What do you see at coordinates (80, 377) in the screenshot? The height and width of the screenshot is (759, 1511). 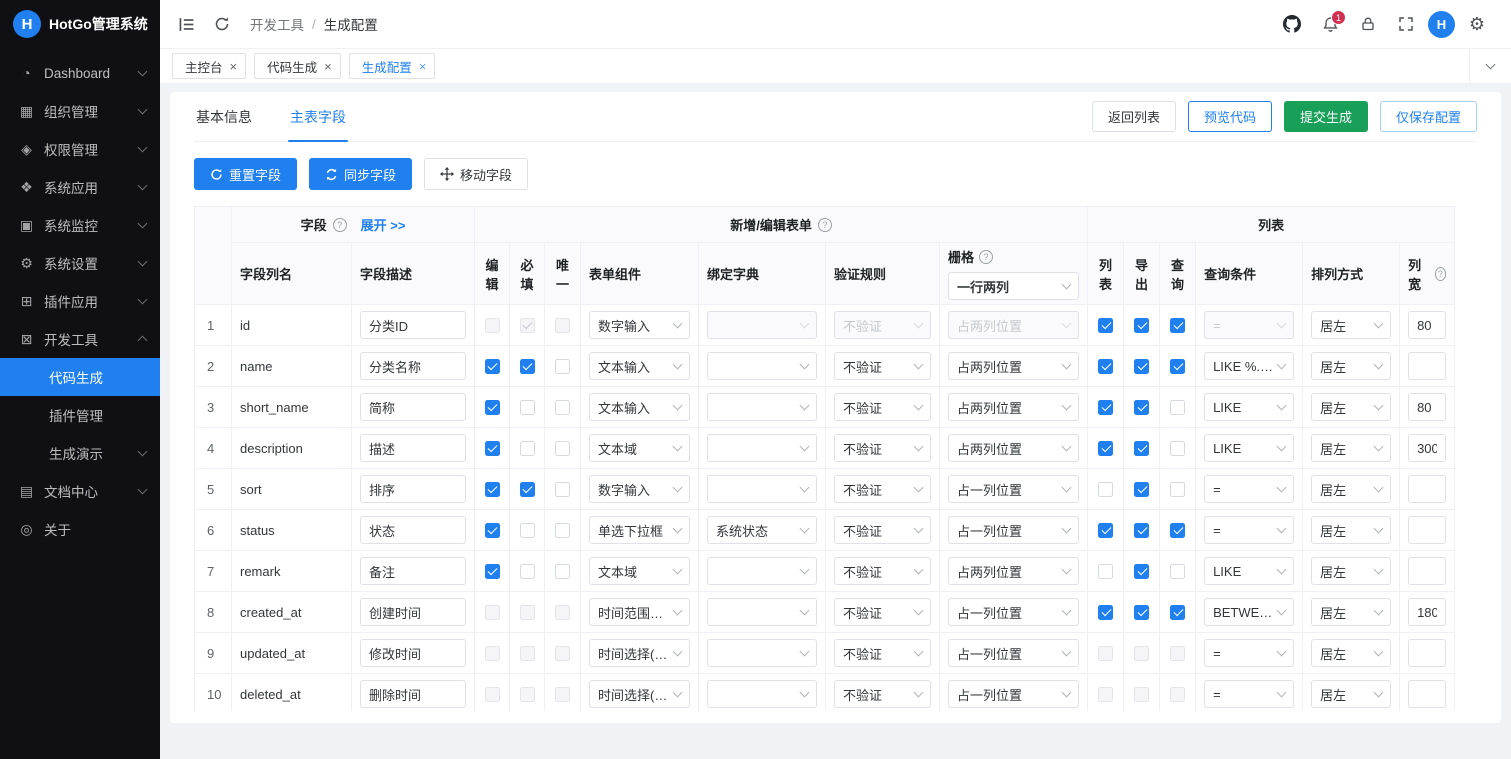 I see `sidebar-subitem: 代码生成` at bounding box center [80, 377].